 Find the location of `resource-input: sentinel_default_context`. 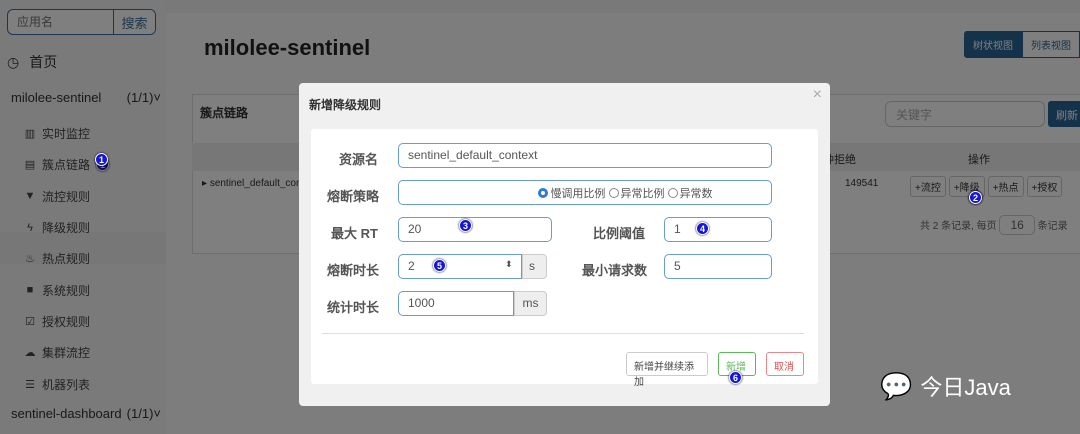

resource-input: sentinel_default_context is located at coordinates (585, 155).